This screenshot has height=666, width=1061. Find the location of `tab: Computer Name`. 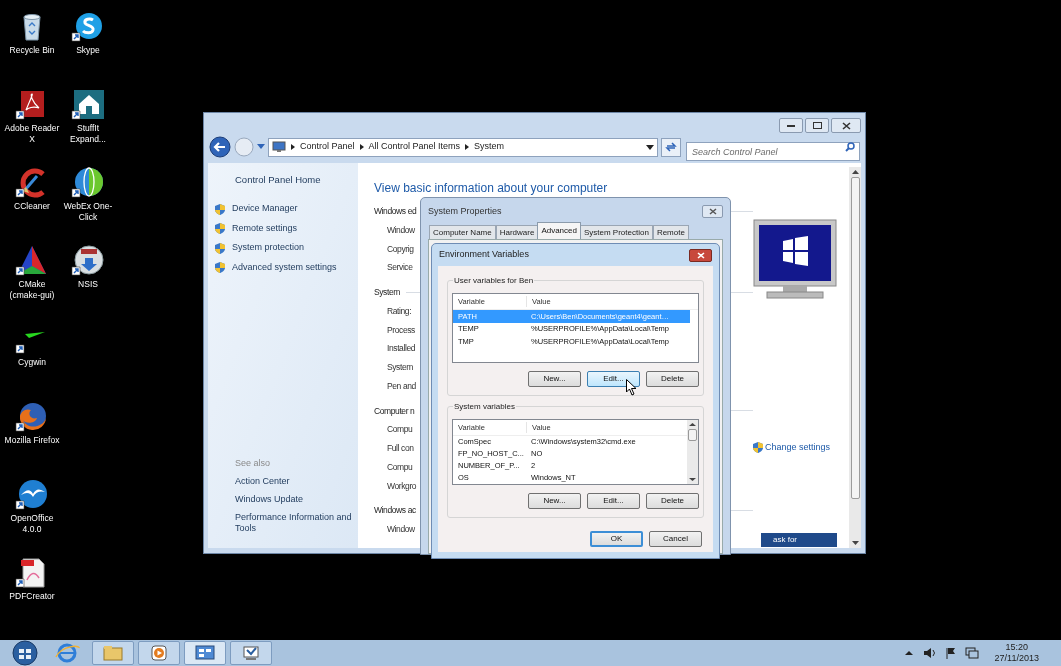

tab: Computer Name is located at coordinates (462, 232).